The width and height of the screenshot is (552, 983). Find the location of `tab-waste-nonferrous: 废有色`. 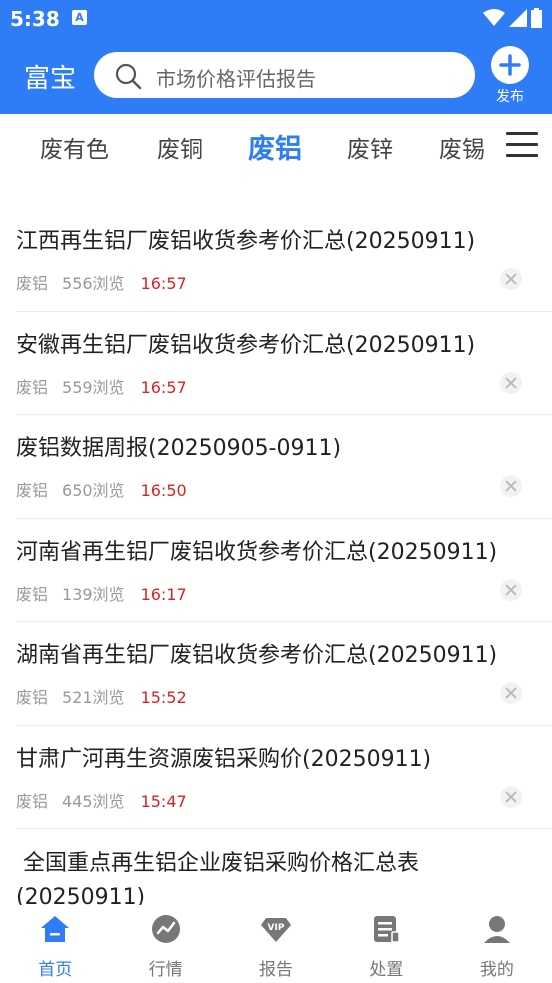

tab-waste-nonferrous: 废有色 is located at coordinates (74, 147).